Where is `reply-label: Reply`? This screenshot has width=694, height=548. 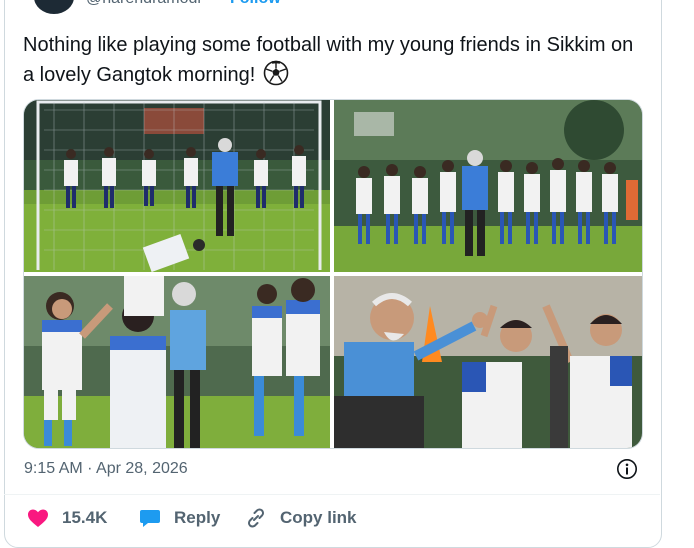 reply-label: Reply is located at coordinates (197, 517).